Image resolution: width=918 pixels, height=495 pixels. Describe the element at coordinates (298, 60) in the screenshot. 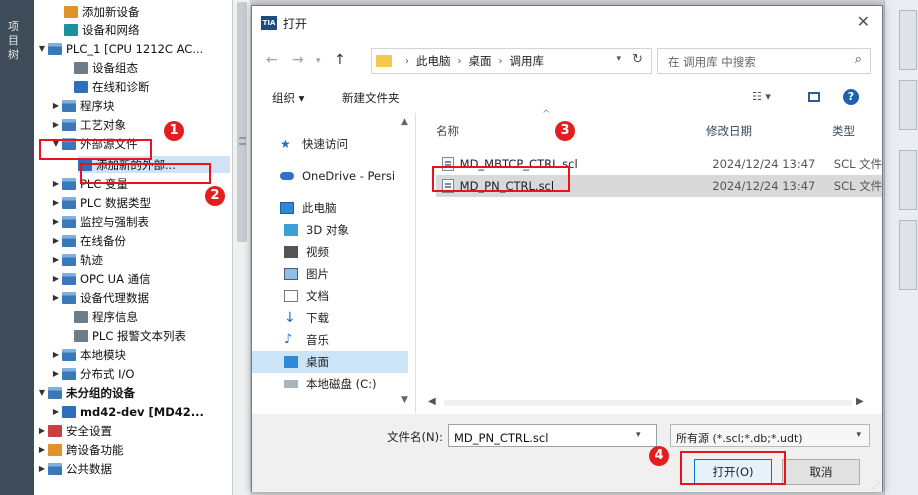

I see `forward-arrow-icon: →` at that location.